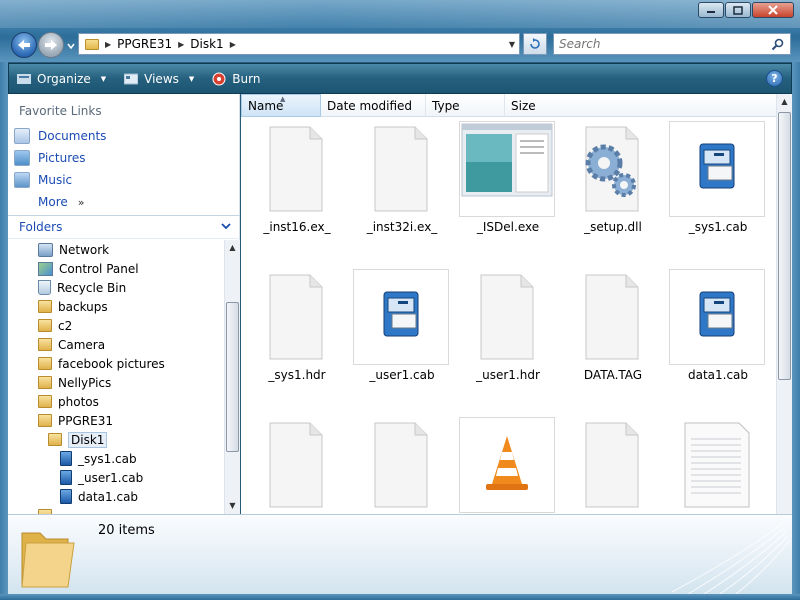 The width and height of the screenshot is (800, 600). I want to click on favorite-music: Music, so click(43, 180).